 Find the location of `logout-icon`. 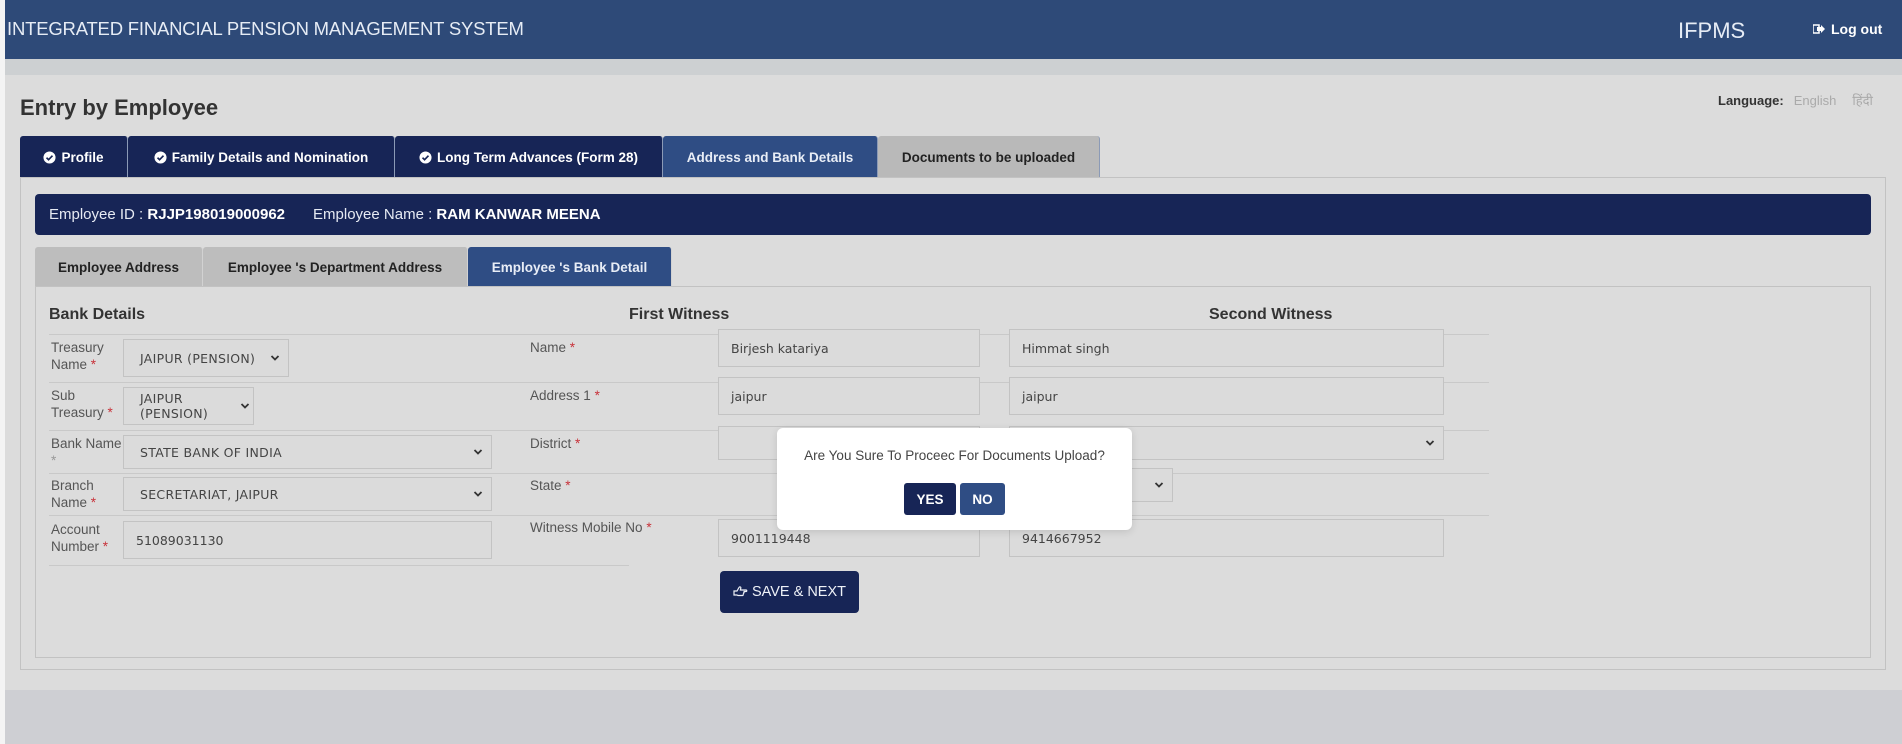

logout-icon is located at coordinates (1819, 29).